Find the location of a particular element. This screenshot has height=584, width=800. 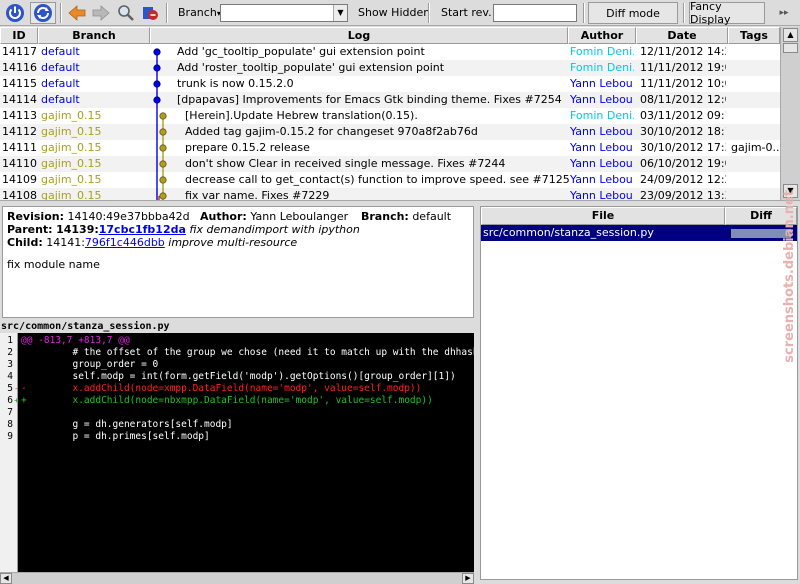

chevron-down-icon: ▼ is located at coordinates (340, 13).